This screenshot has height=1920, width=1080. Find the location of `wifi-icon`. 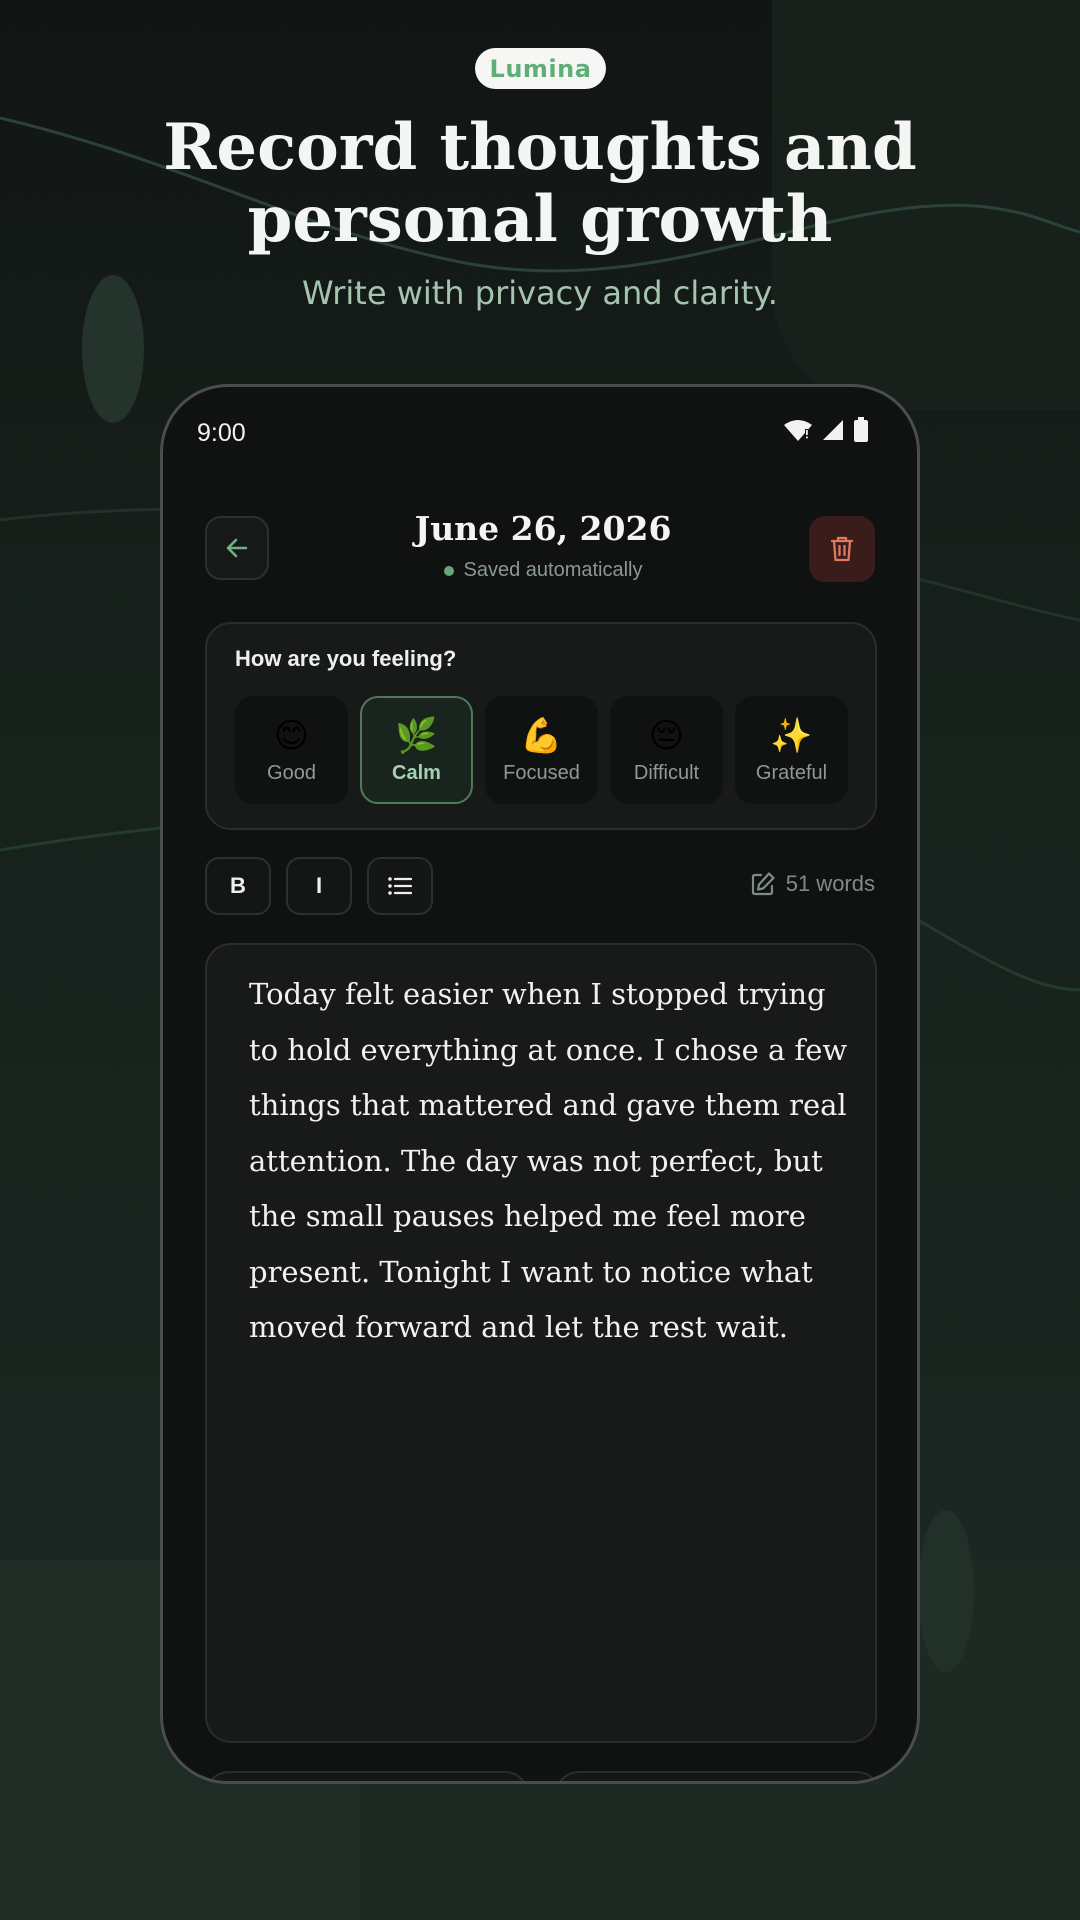

wifi-icon is located at coordinates (798, 430).